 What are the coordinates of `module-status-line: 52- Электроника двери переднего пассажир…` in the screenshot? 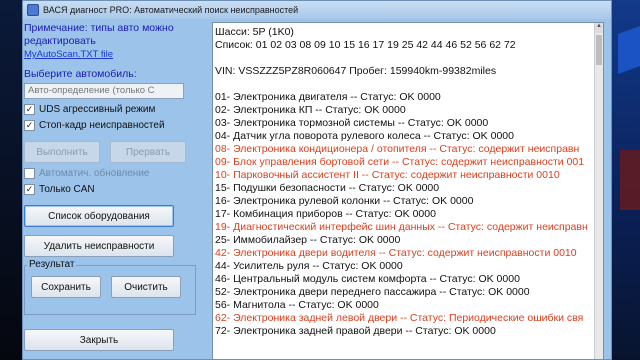 It's located at (372, 292).